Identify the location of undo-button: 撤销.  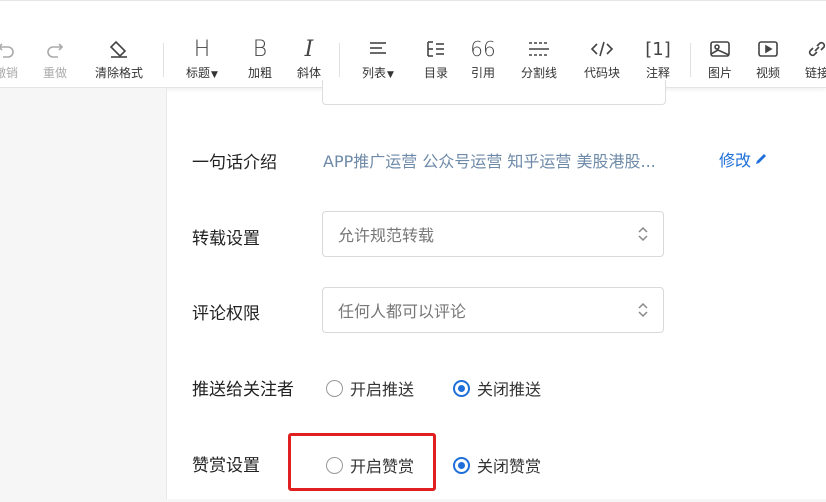
(9, 52).